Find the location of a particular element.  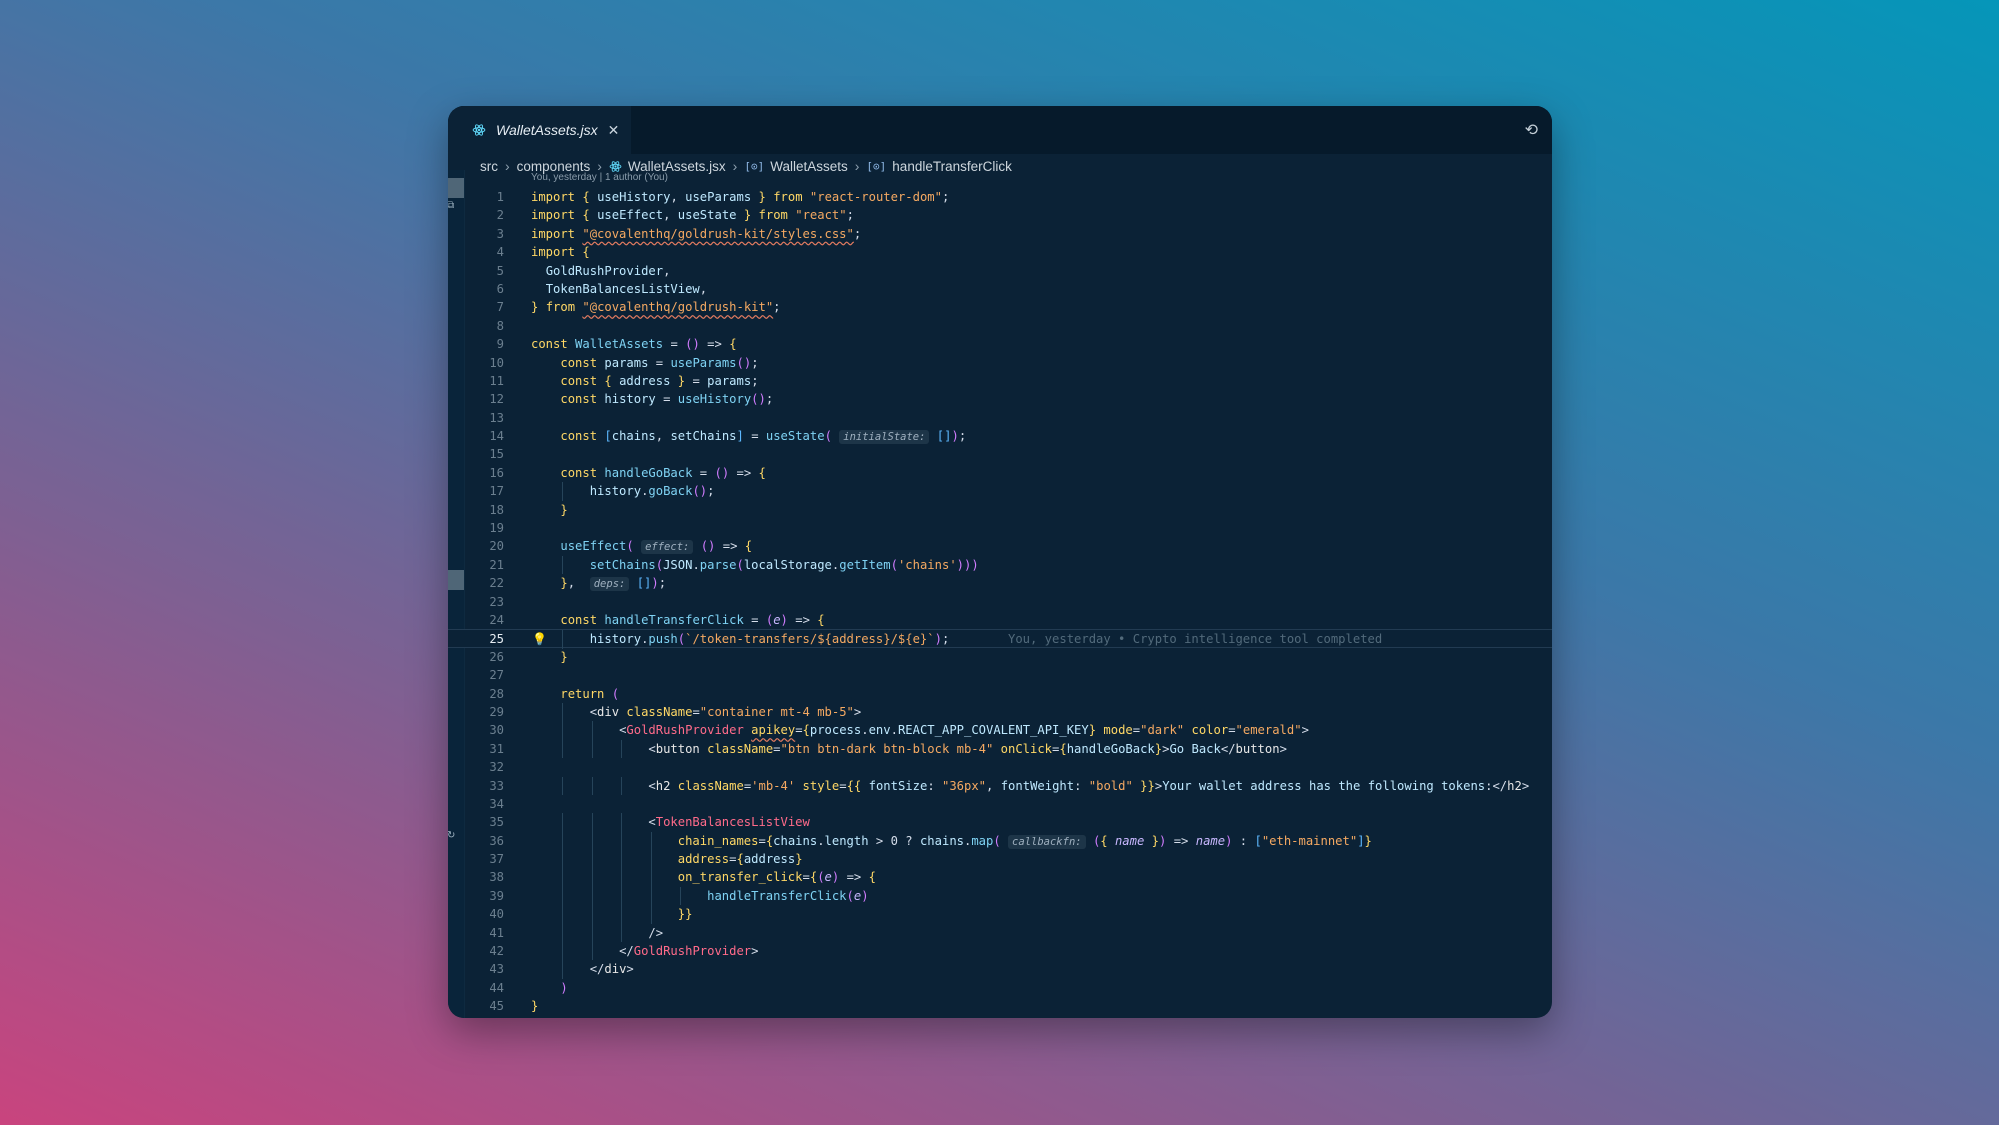

code-line: 27 is located at coordinates (1000, 675).